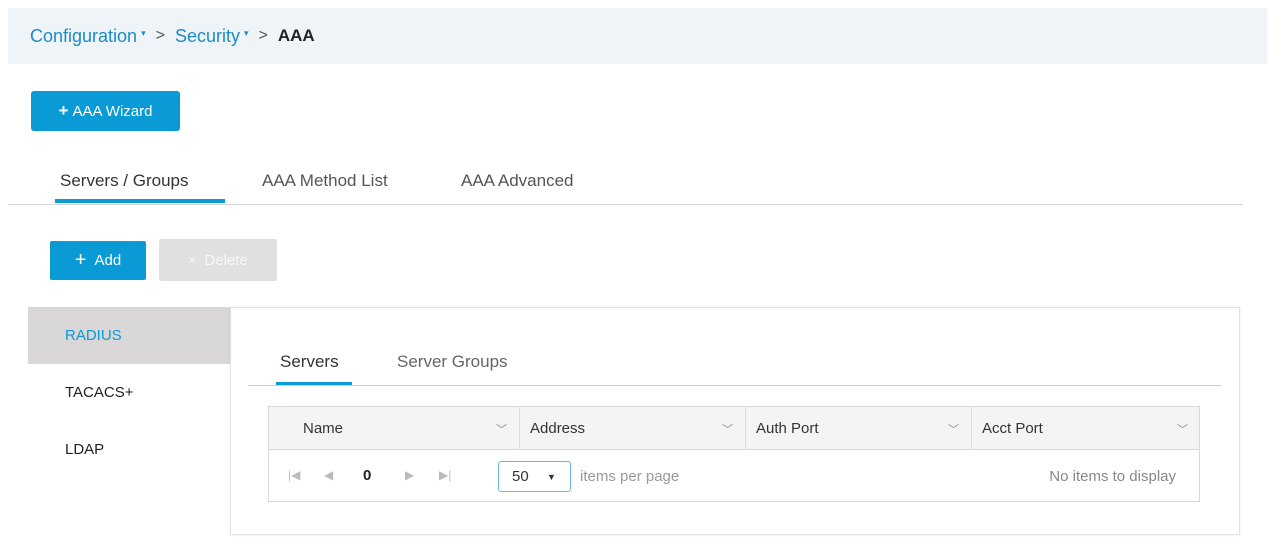 The width and height of the screenshot is (1269, 557). What do you see at coordinates (296, 35) in the screenshot?
I see `page-title: AAA` at bounding box center [296, 35].